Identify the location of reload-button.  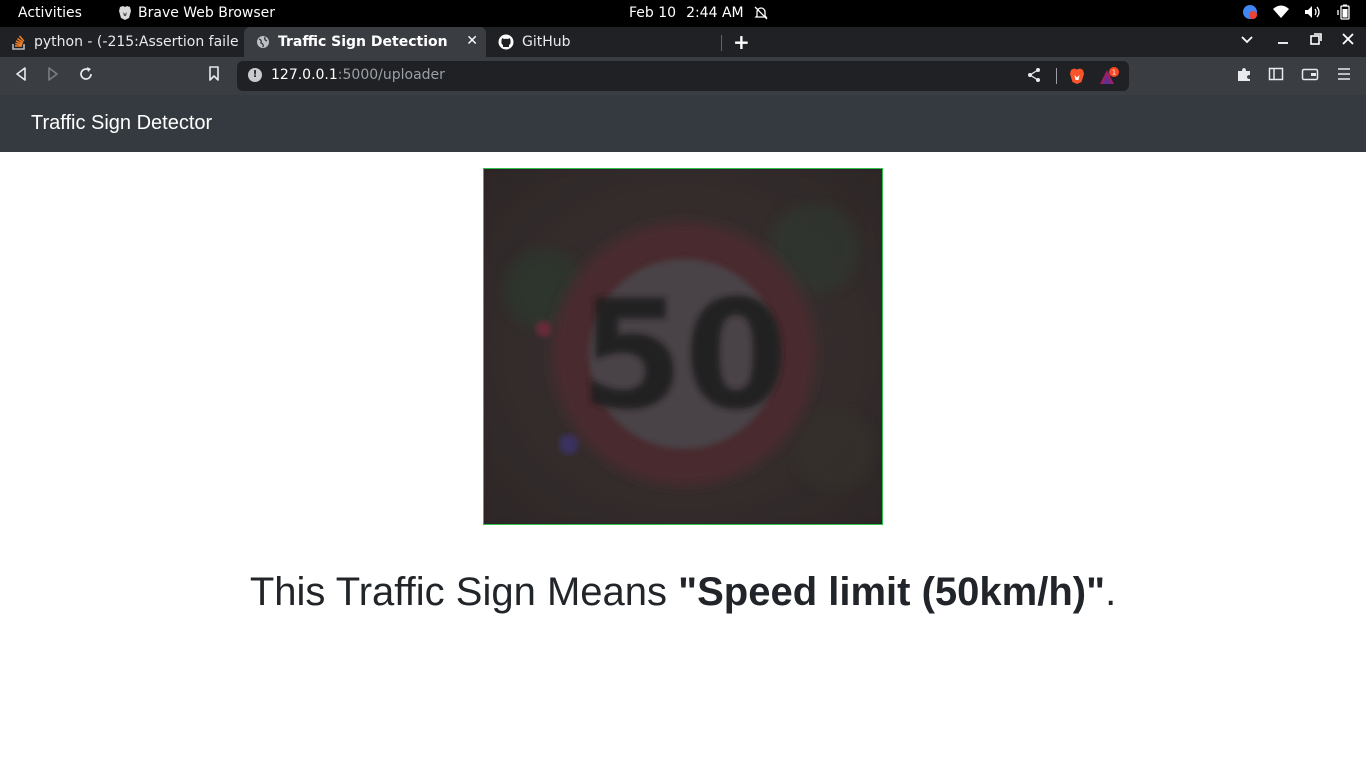
(86, 76).